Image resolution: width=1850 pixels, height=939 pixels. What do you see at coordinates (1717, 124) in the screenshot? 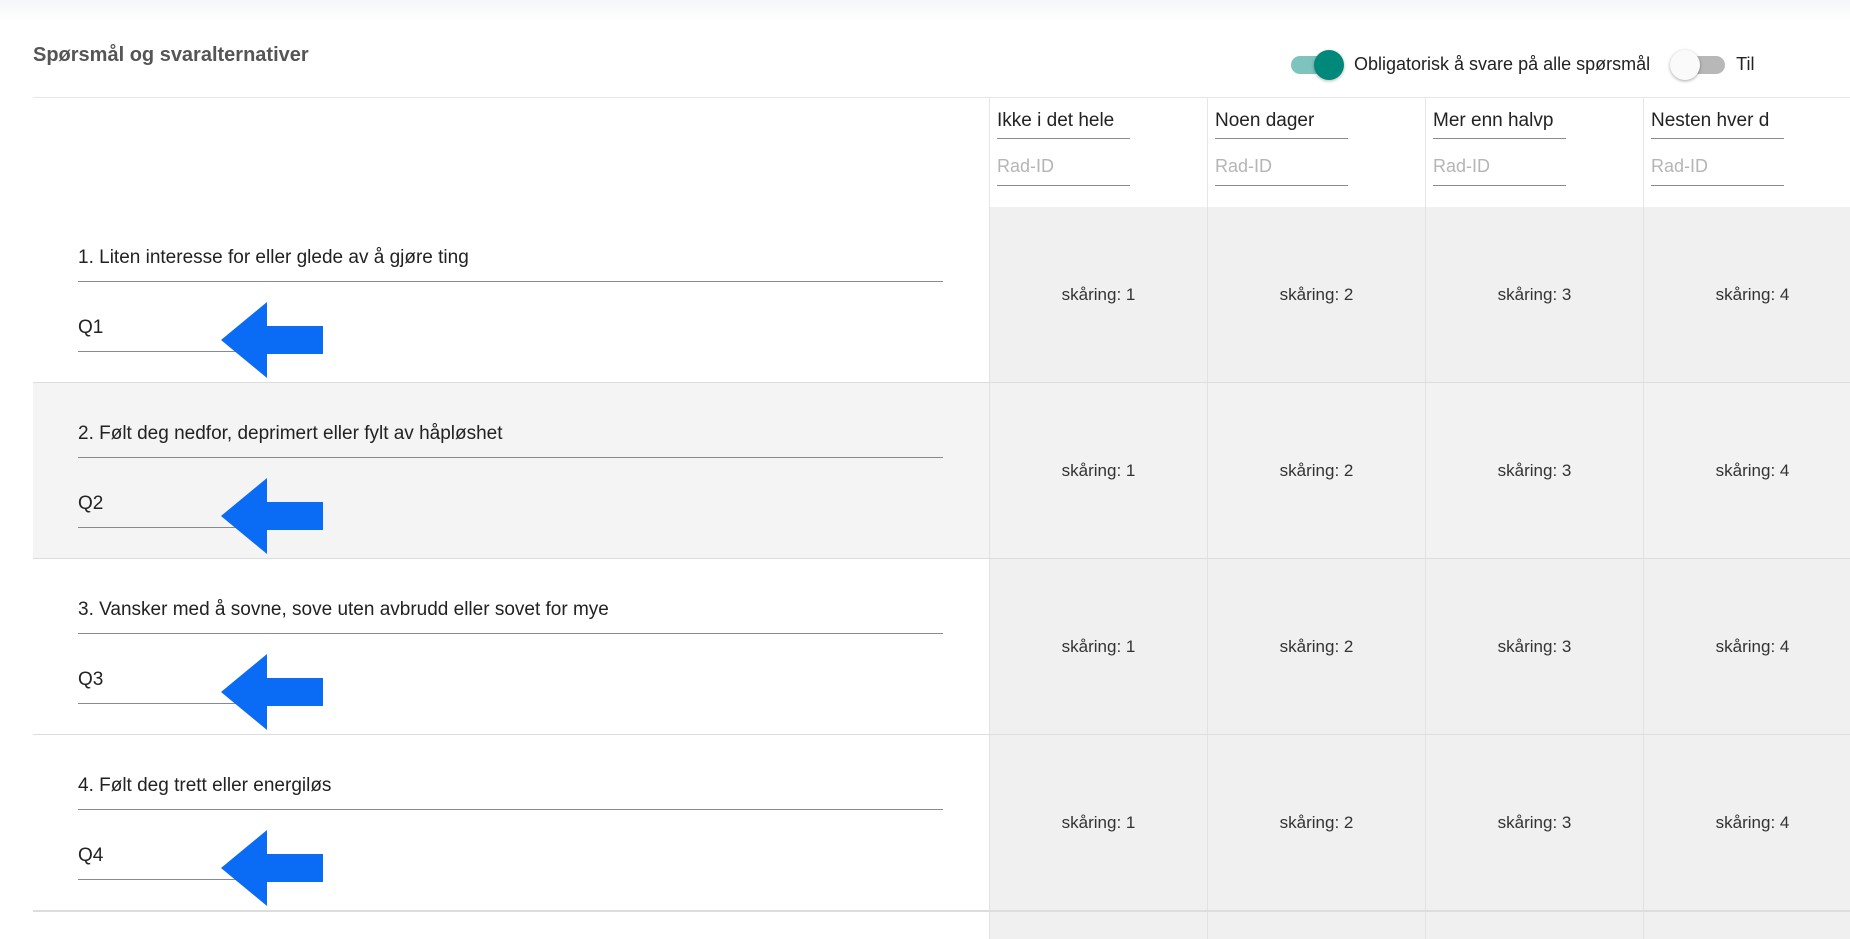
I see `column-title-input: Nesten hver d` at bounding box center [1717, 124].